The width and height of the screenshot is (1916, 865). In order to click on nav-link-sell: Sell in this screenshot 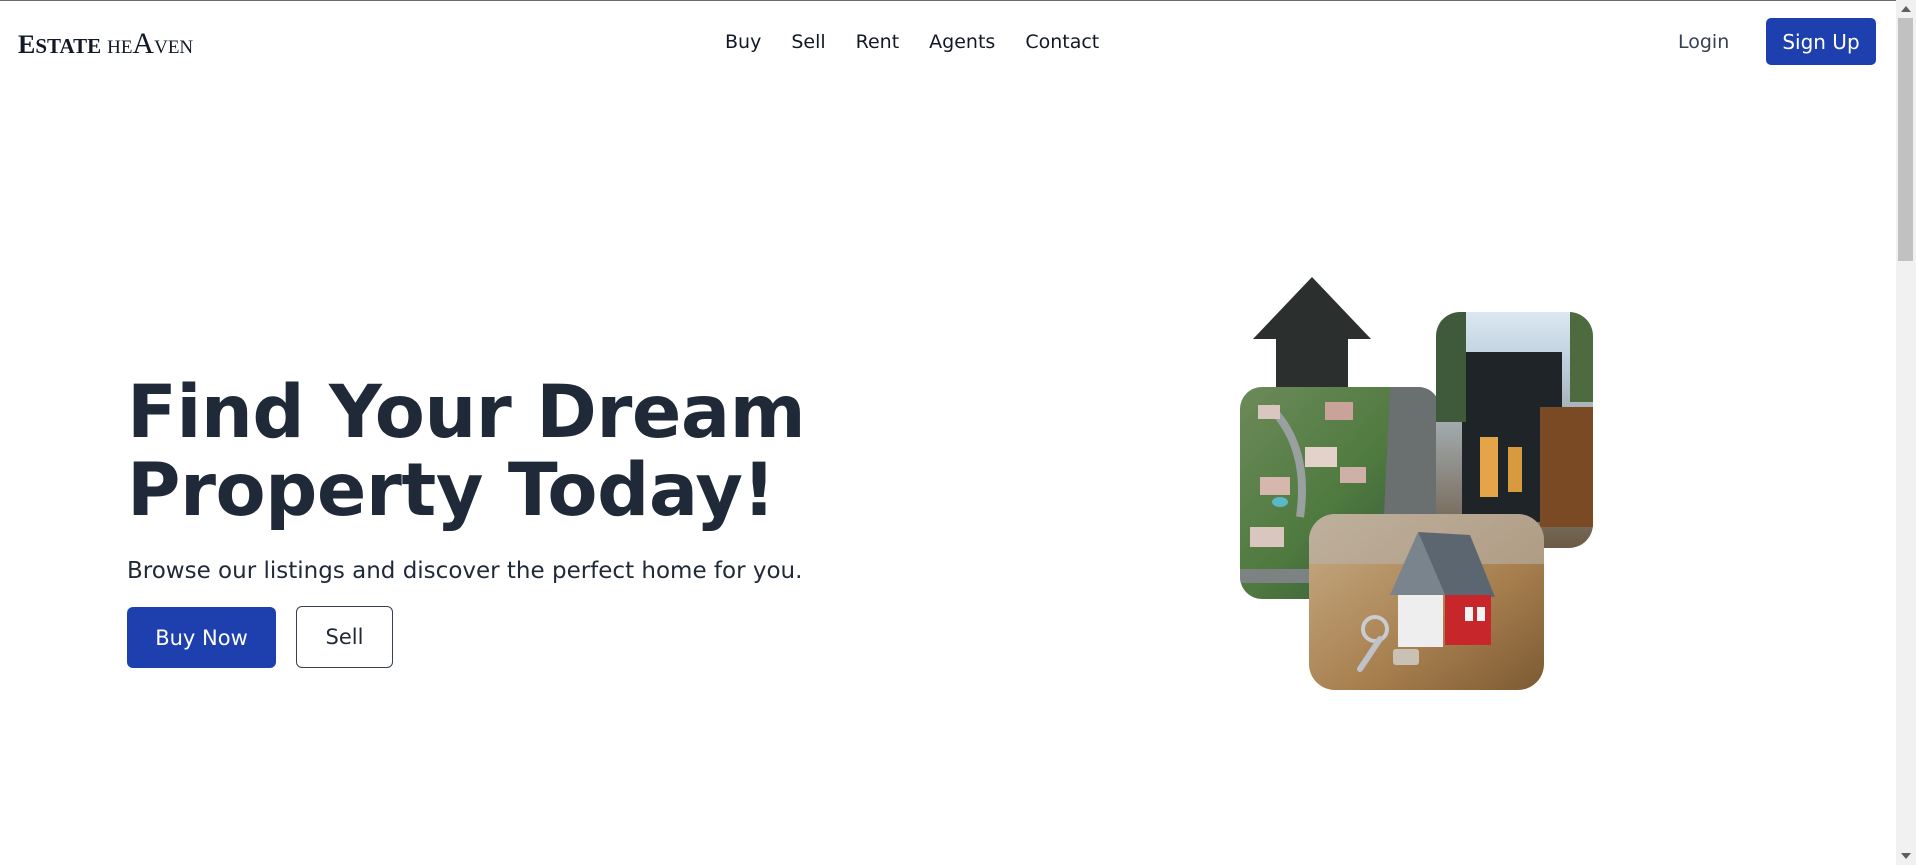, I will do `click(808, 42)`.